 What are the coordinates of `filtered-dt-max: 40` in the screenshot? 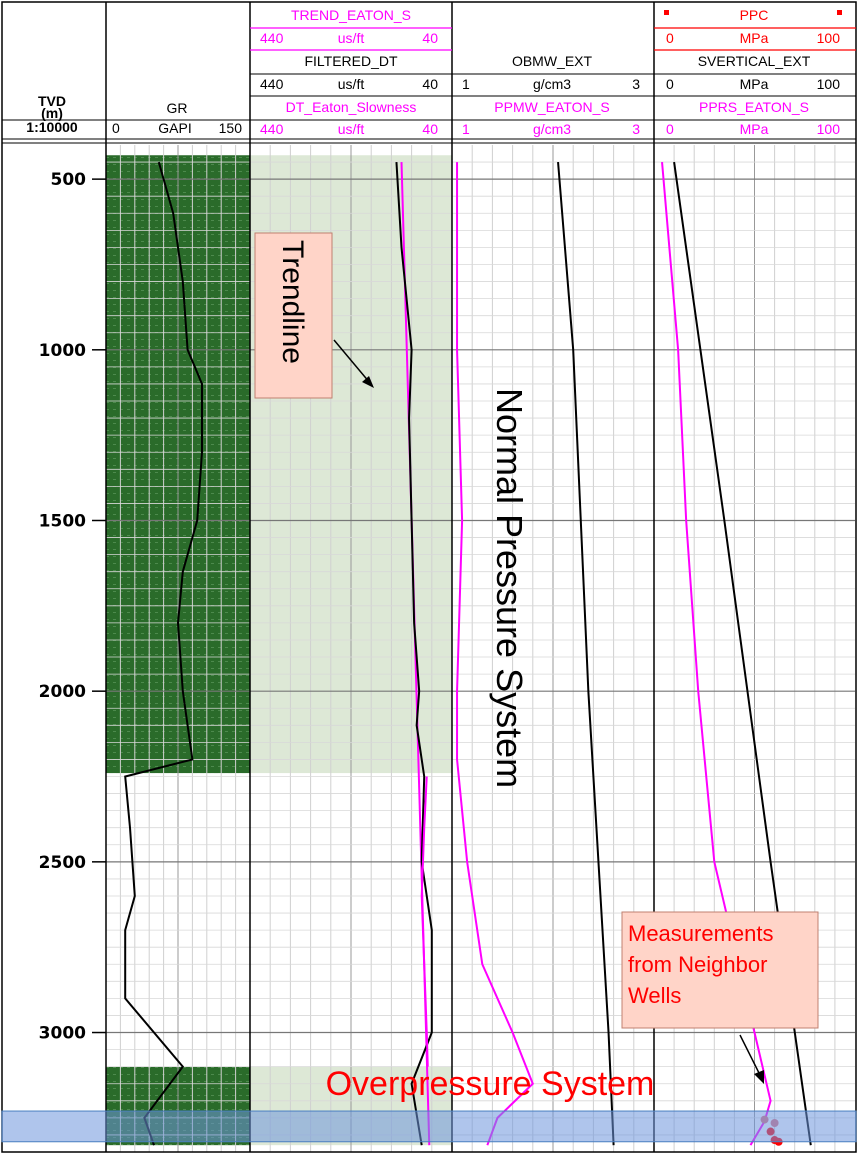 It's located at (430, 84).